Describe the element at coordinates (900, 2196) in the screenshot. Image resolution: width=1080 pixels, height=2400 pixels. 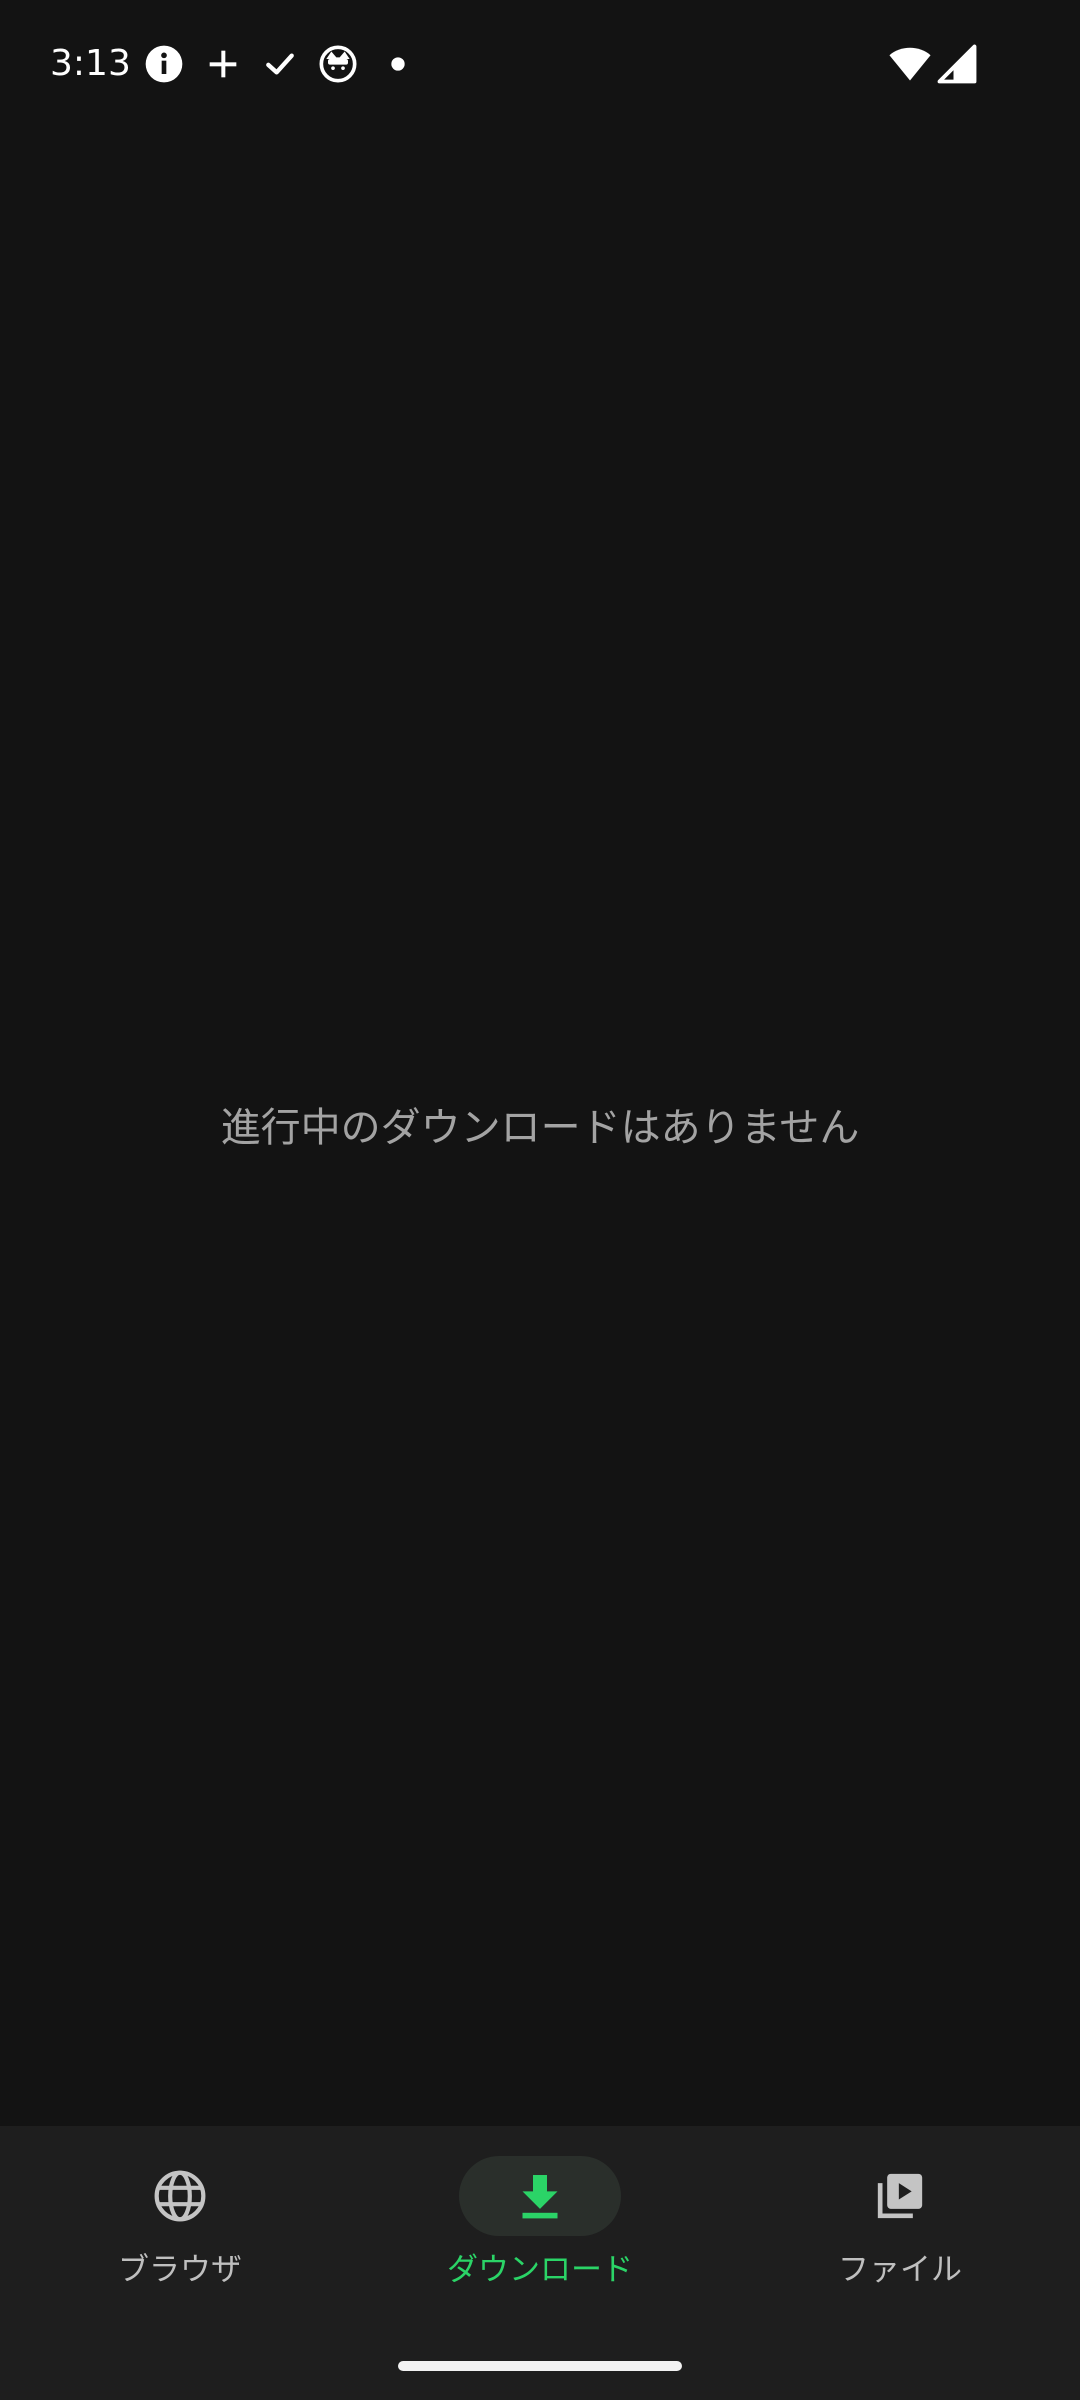
I see `video-library-icon` at that location.